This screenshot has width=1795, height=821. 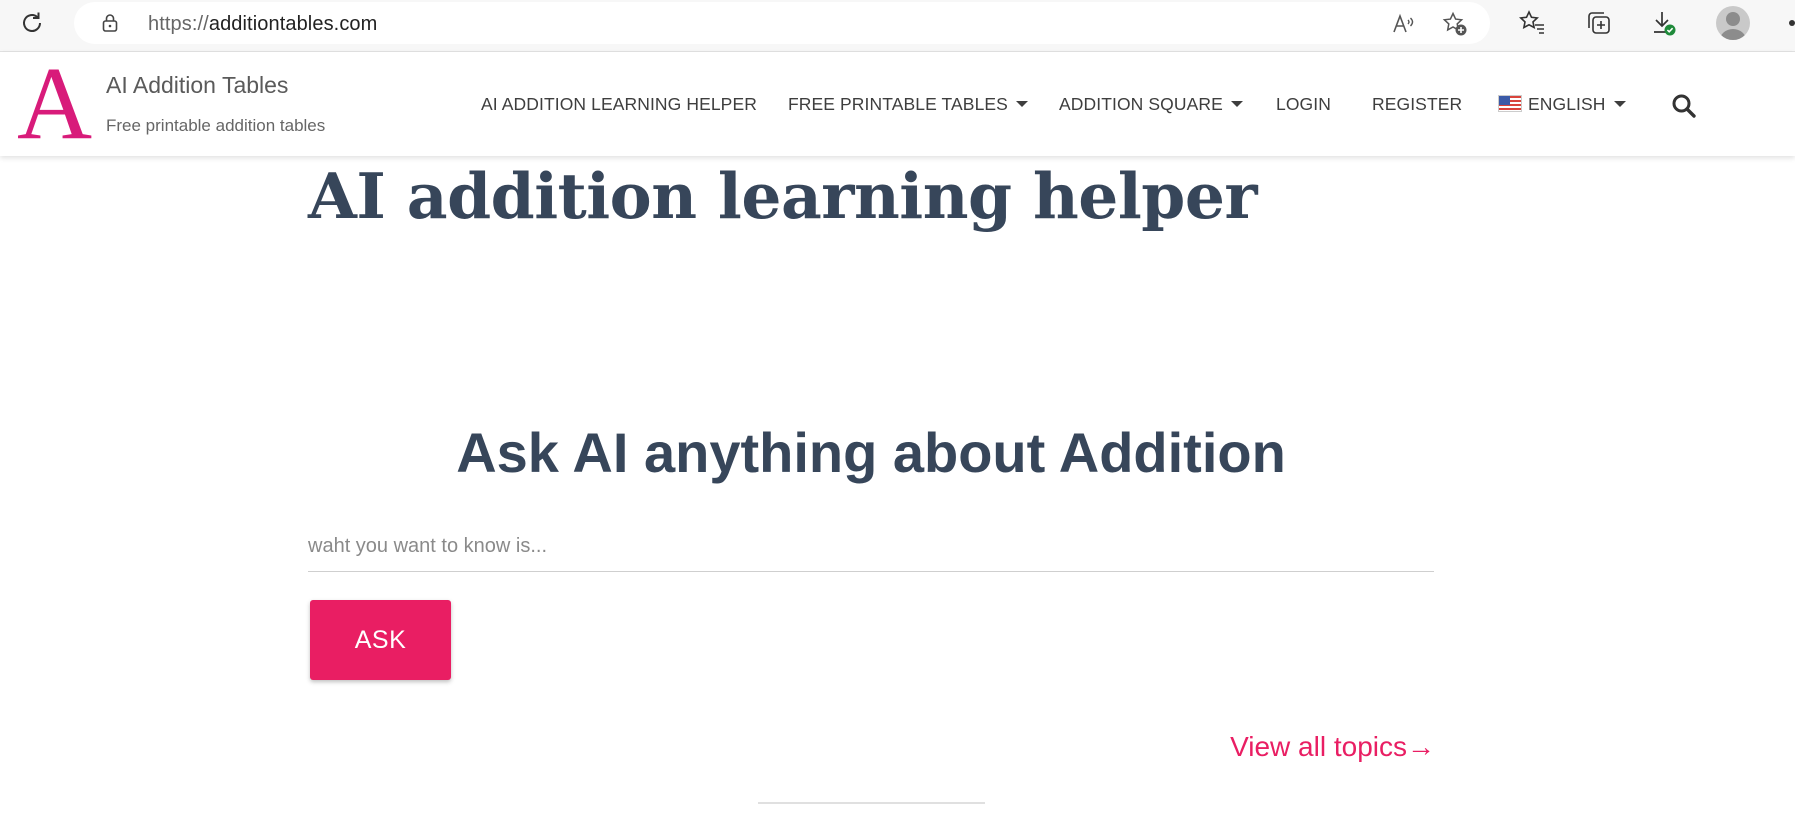 What do you see at coordinates (871, 803) in the screenshot?
I see `divider` at bounding box center [871, 803].